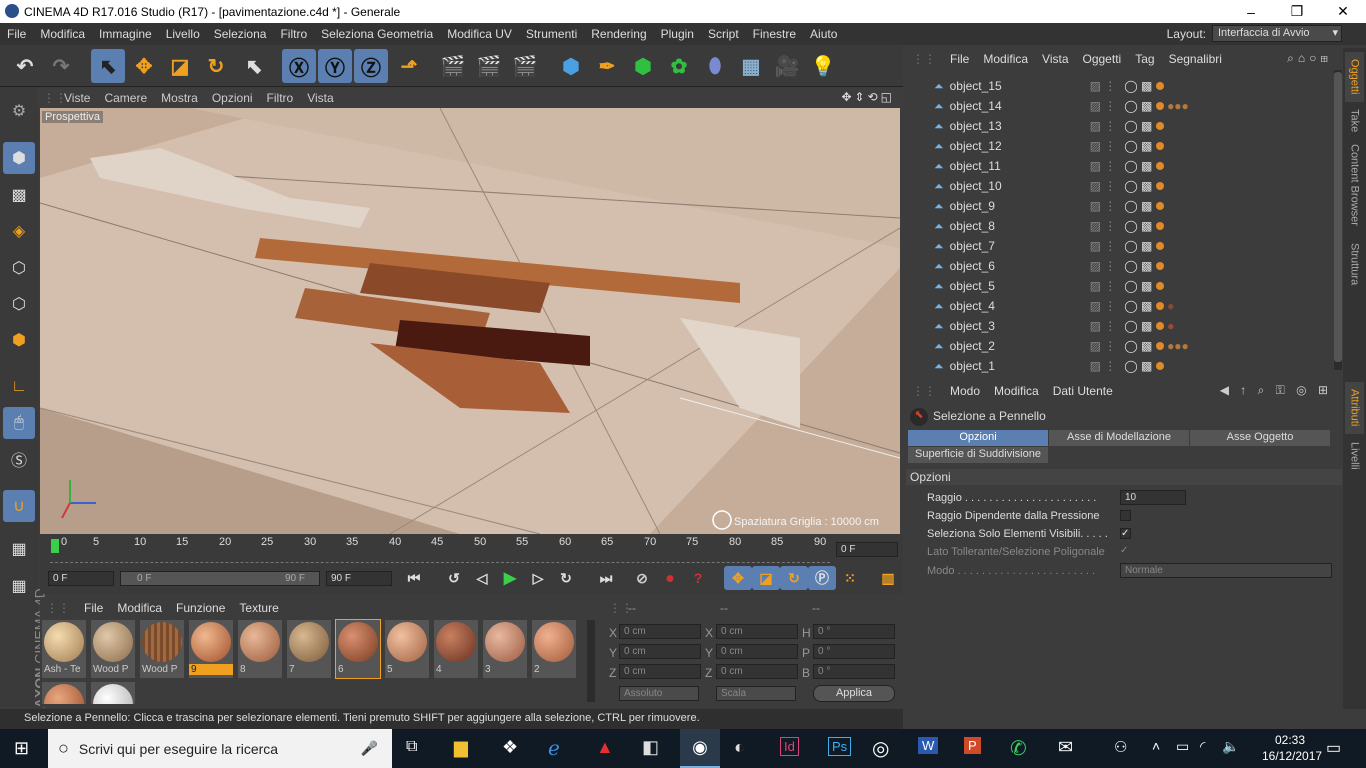 This screenshot has height=768, width=1366. I want to click on goto-start-button: ⏮, so click(414, 578).